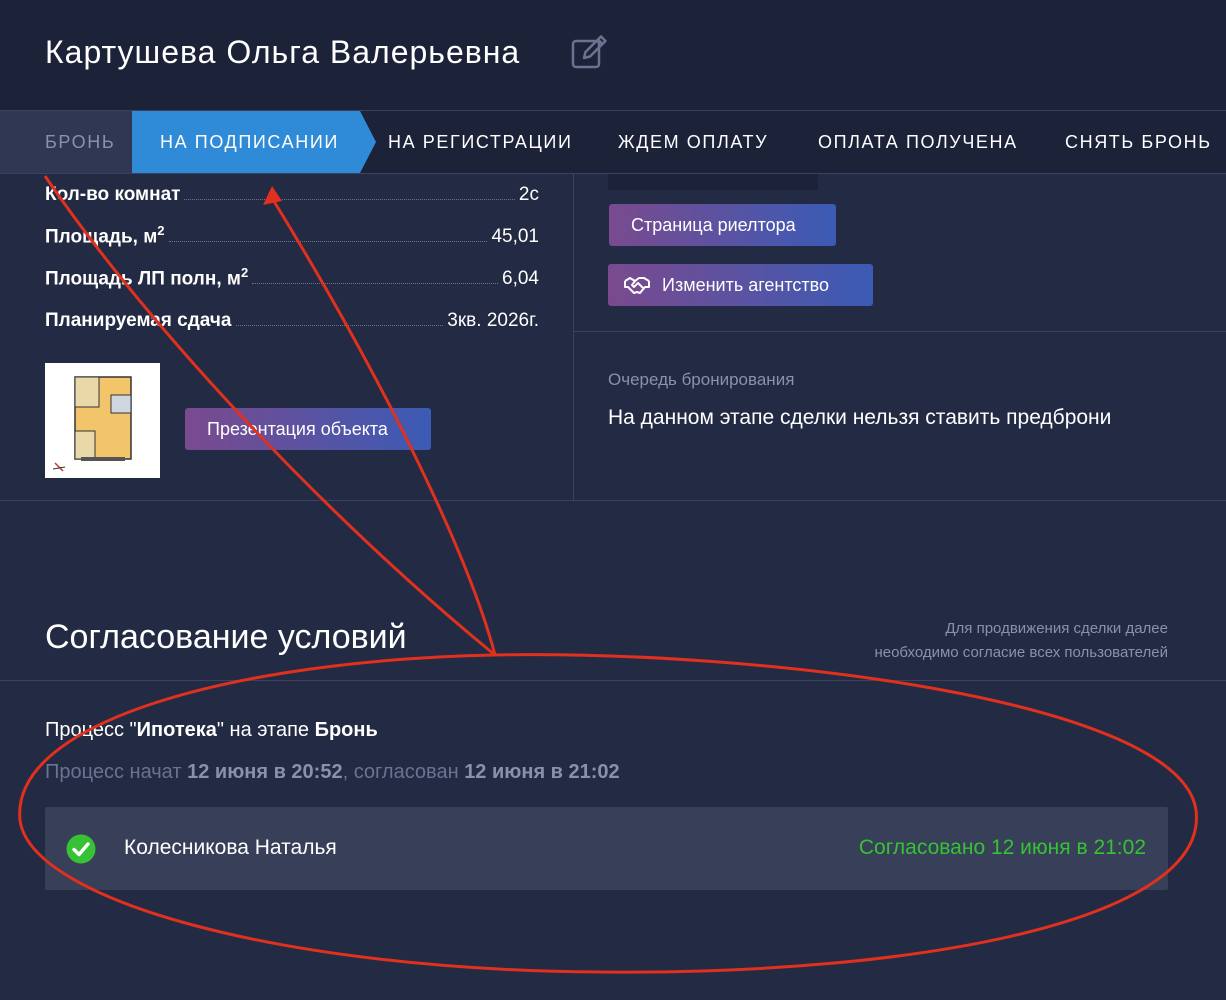  What do you see at coordinates (701, 379) in the screenshot?
I see `queue-label: Очередь бронирования` at bounding box center [701, 379].